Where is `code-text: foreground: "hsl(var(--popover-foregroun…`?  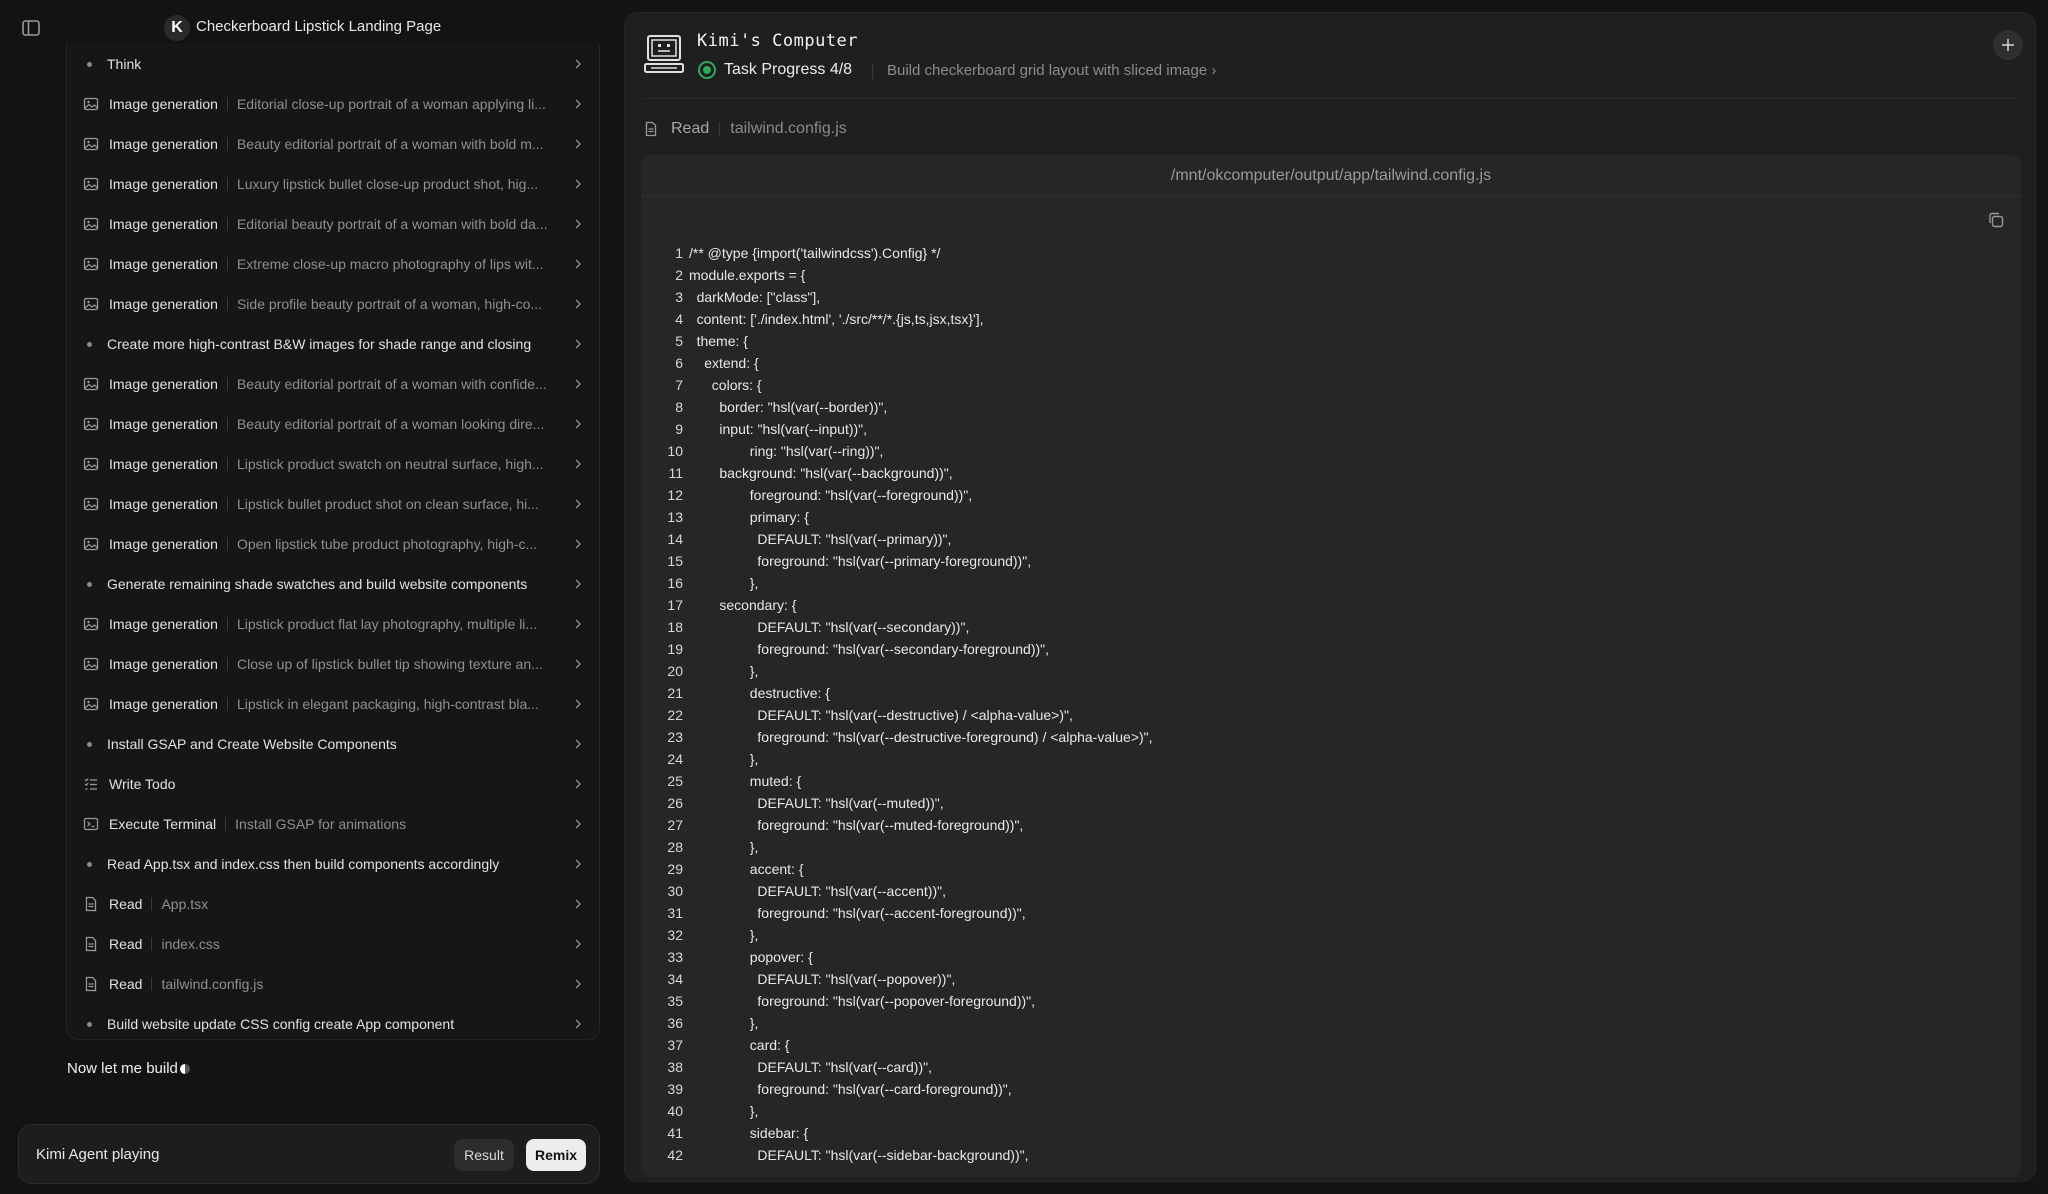
code-text: foreground: "hsl(var(--popover-foregroun… is located at coordinates (896, 1001).